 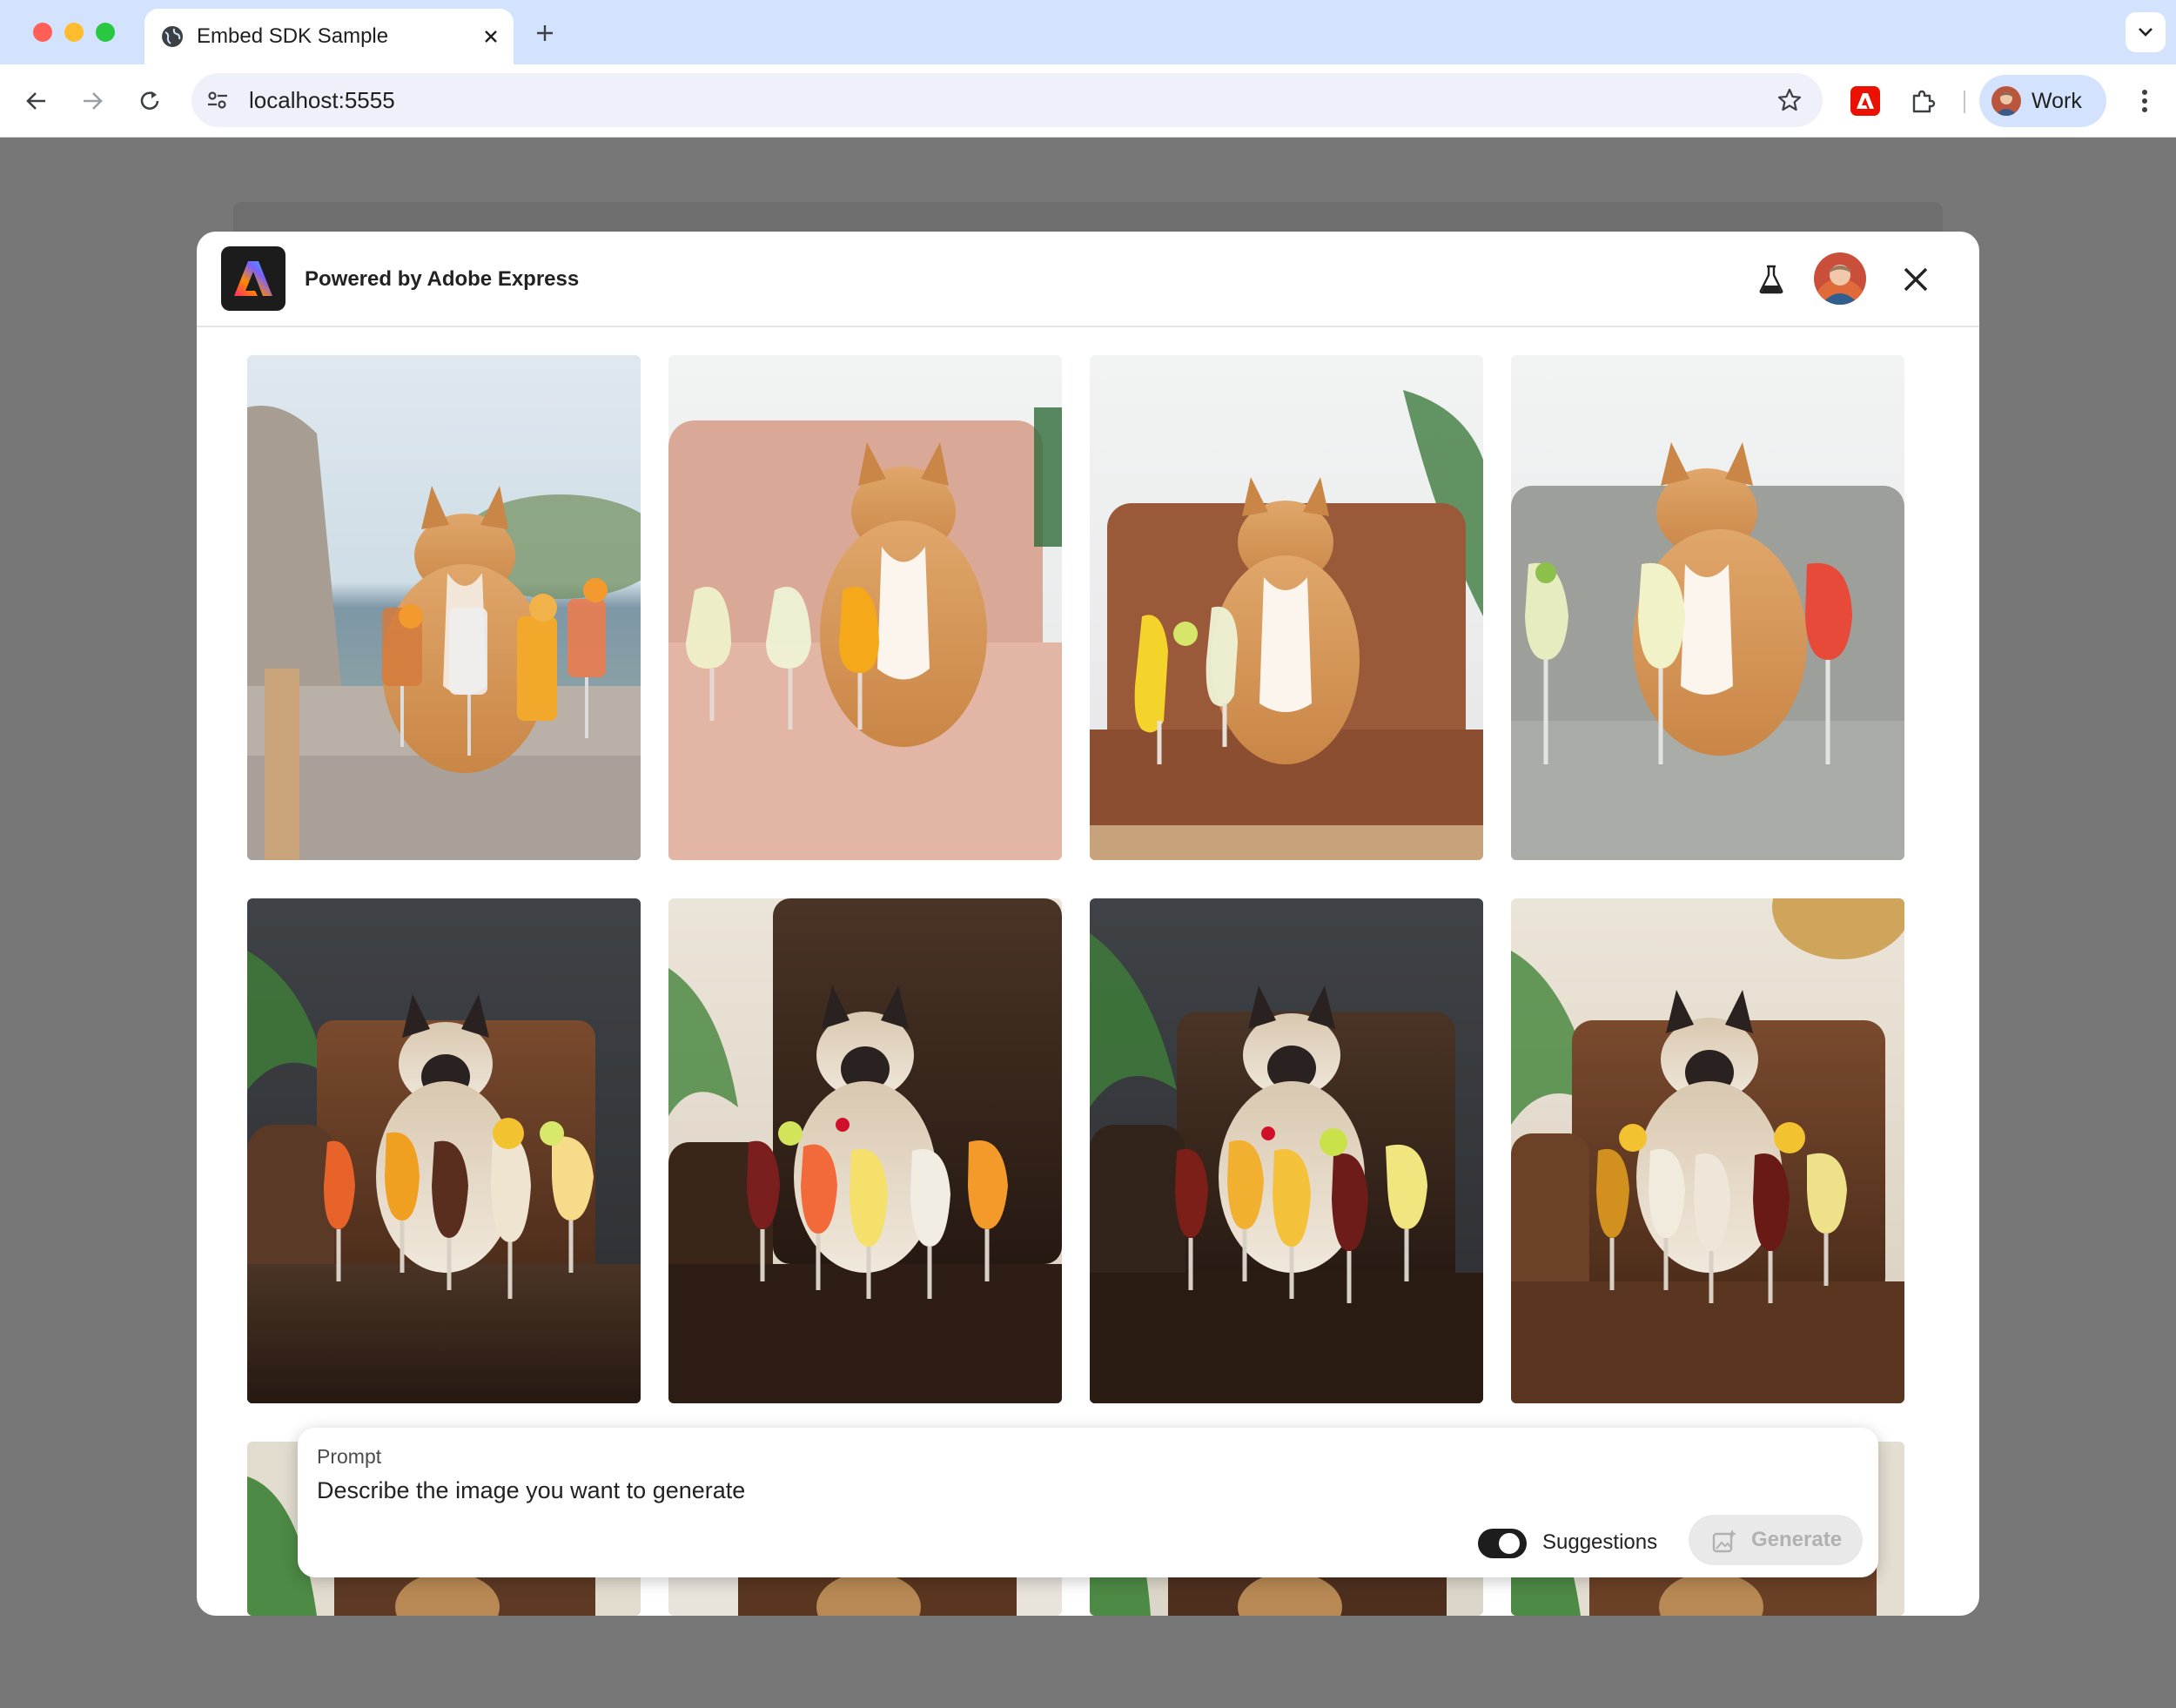 What do you see at coordinates (1007, 100) in the screenshot?
I see `address-bar: localhost:5555` at bounding box center [1007, 100].